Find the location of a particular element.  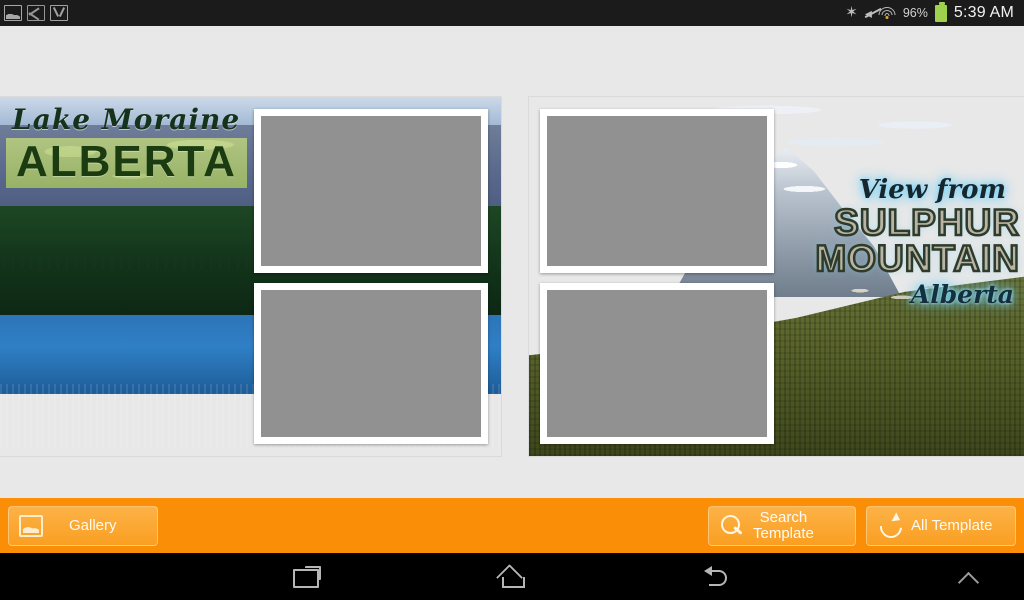

search-icon is located at coordinates (732, 526).